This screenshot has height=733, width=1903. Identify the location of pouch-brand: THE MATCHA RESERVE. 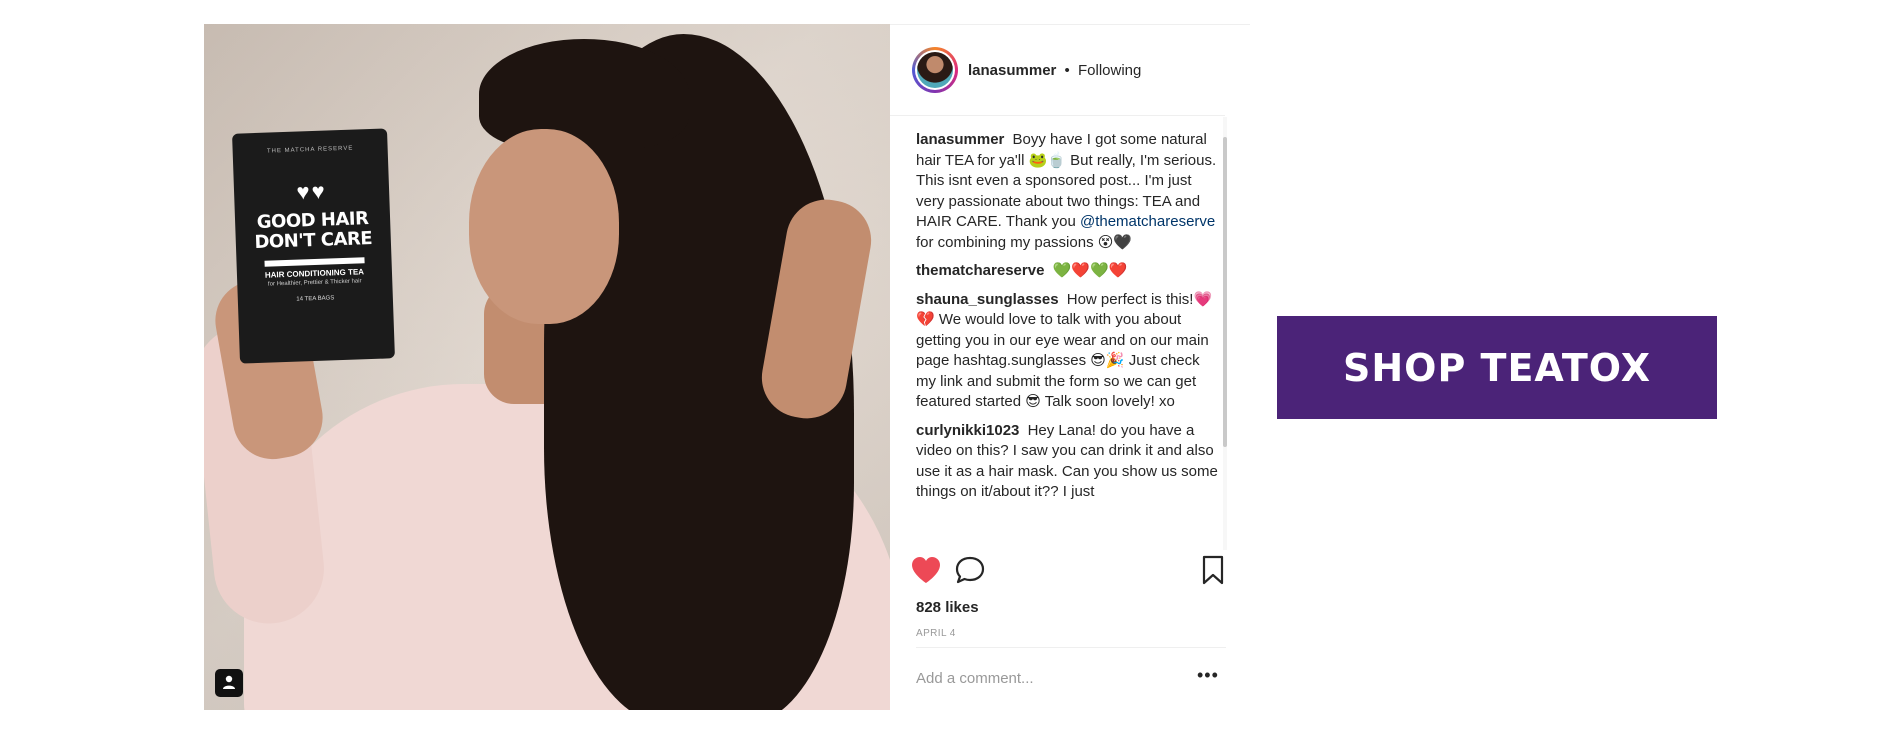
(310, 150).